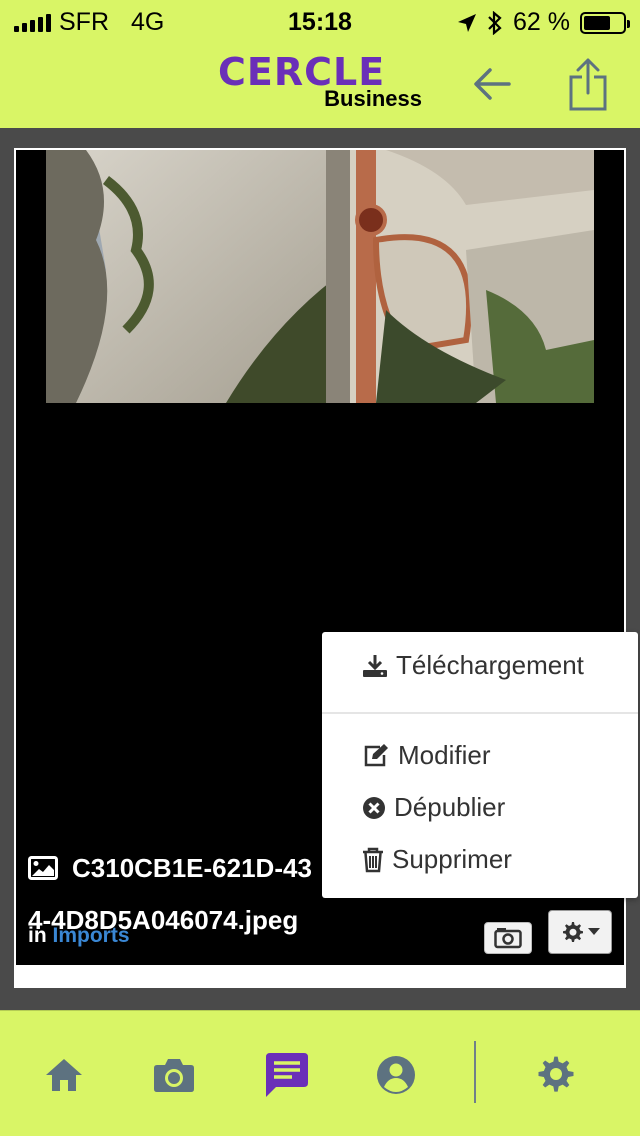 This screenshot has height=1136, width=640. What do you see at coordinates (594, 931) in the screenshot?
I see `caret-down-icon` at bounding box center [594, 931].